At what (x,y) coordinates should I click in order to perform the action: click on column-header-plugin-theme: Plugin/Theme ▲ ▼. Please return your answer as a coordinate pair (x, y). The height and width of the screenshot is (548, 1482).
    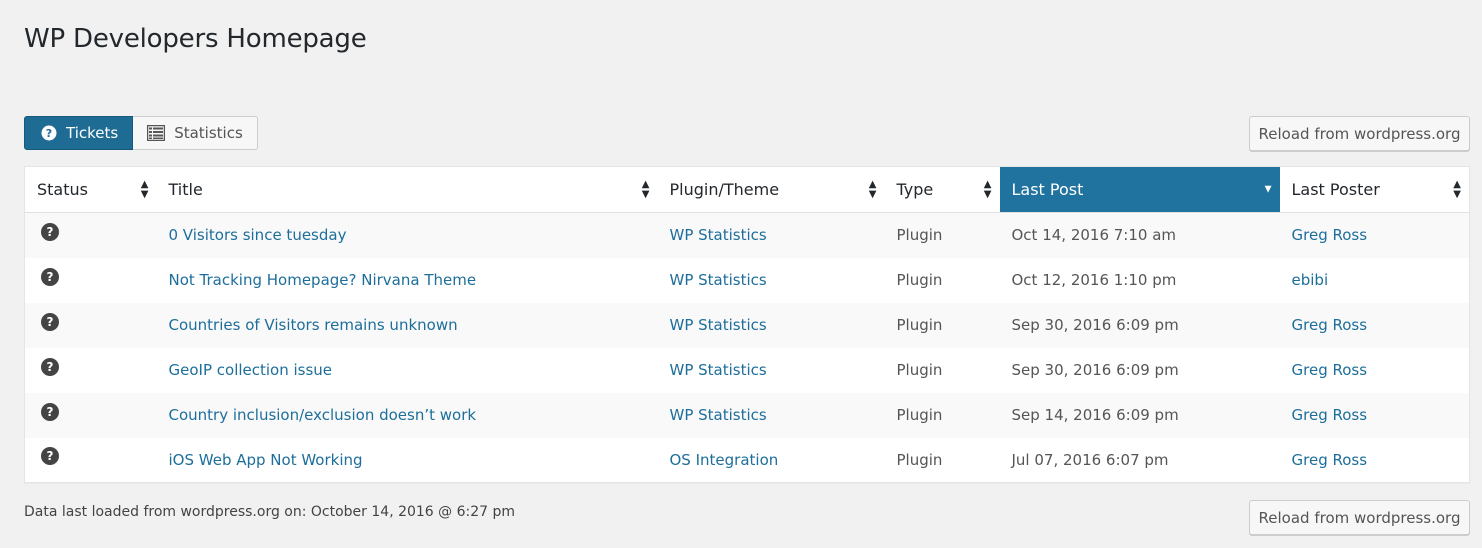
    Looking at the image, I should click on (771, 189).